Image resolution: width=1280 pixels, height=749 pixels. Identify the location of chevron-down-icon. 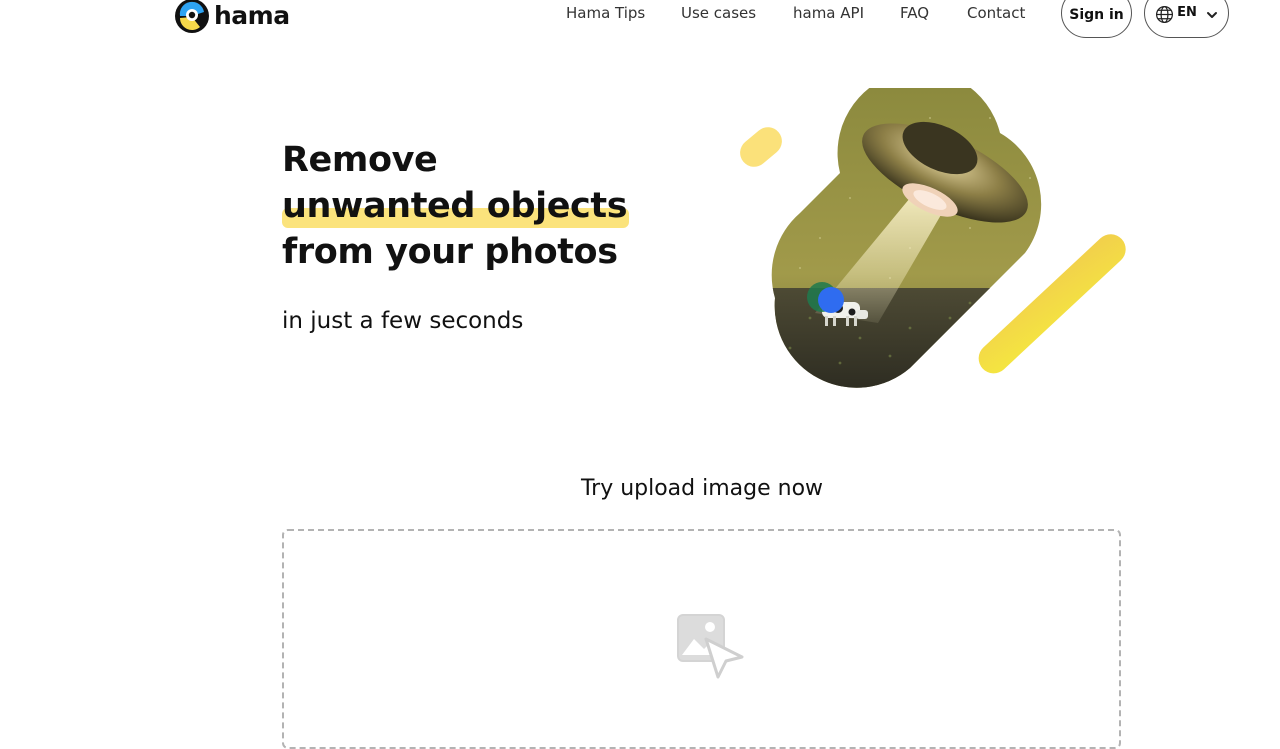
(1211, 15).